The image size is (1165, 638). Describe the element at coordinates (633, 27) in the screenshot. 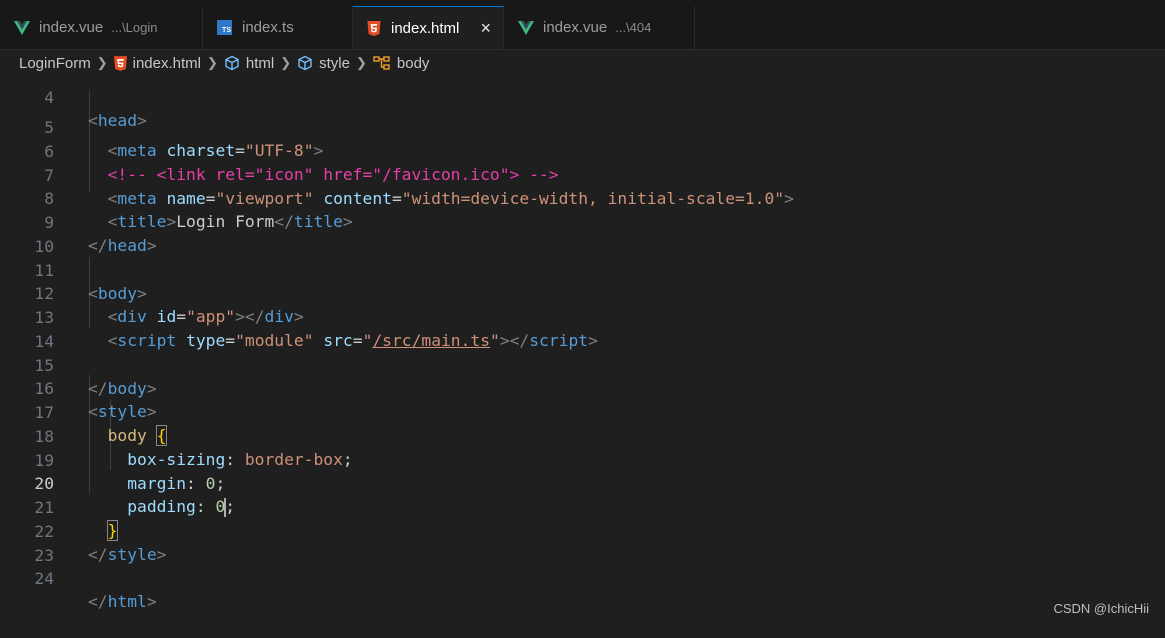

I see `tab-description: ...\404` at that location.